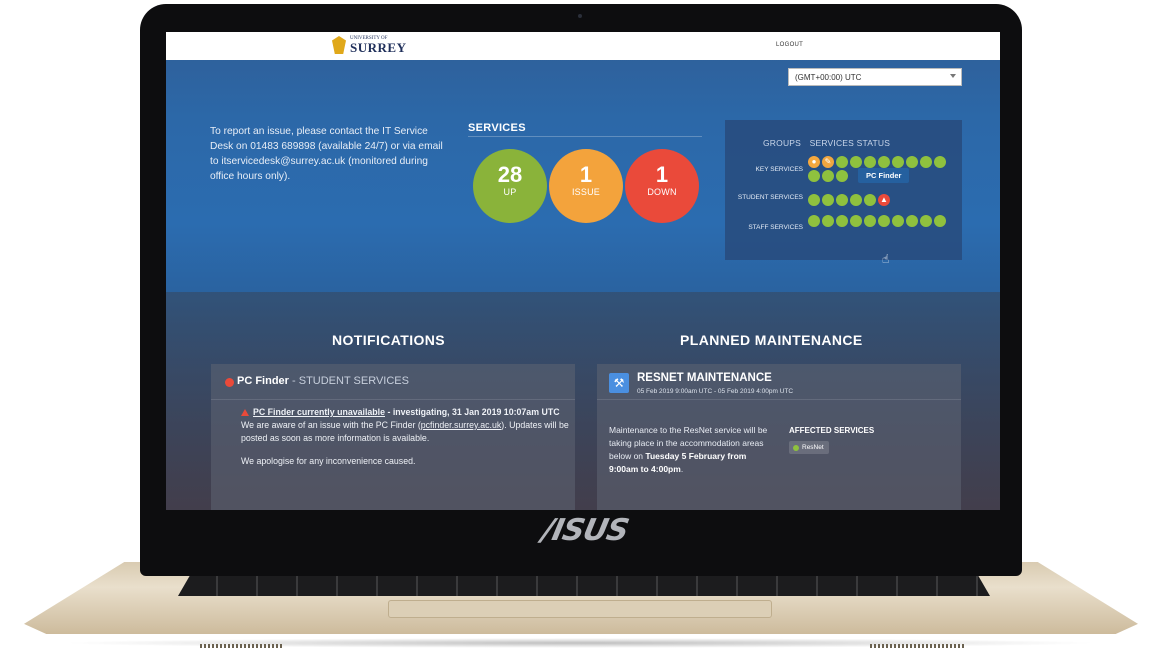 Image resolution: width=1160 pixels, height=657 pixels. I want to click on warning-icon, so click(245, 412).